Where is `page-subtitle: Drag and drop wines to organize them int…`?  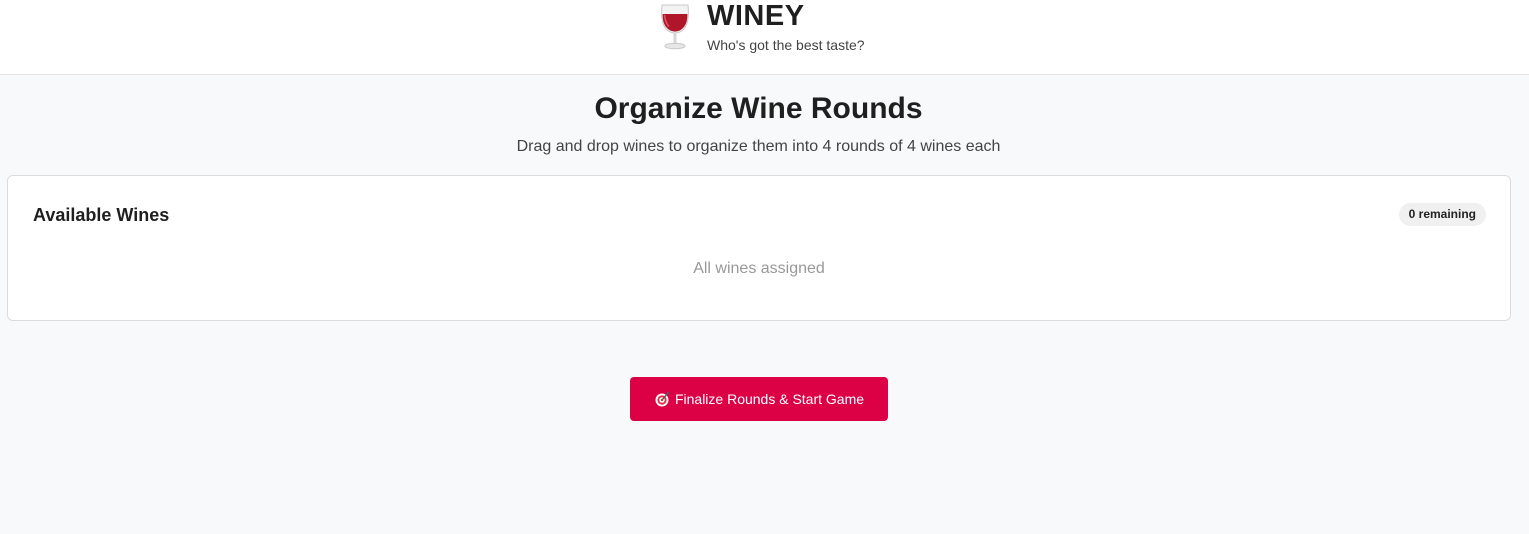 page-subtitle: Drag and drop wines to organize them int… is located at coordinates (758, 146).